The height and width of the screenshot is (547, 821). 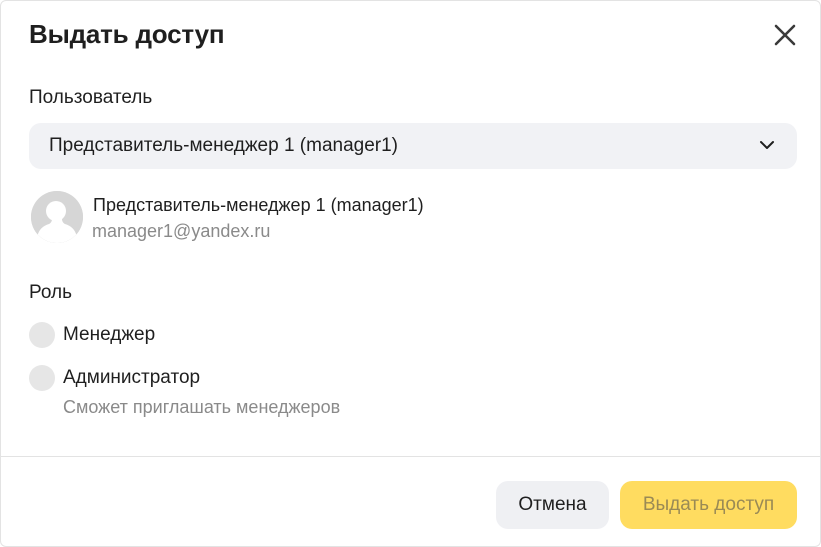 I want to click on role-option-manager: Менеджер, so click(x=129, y=335).